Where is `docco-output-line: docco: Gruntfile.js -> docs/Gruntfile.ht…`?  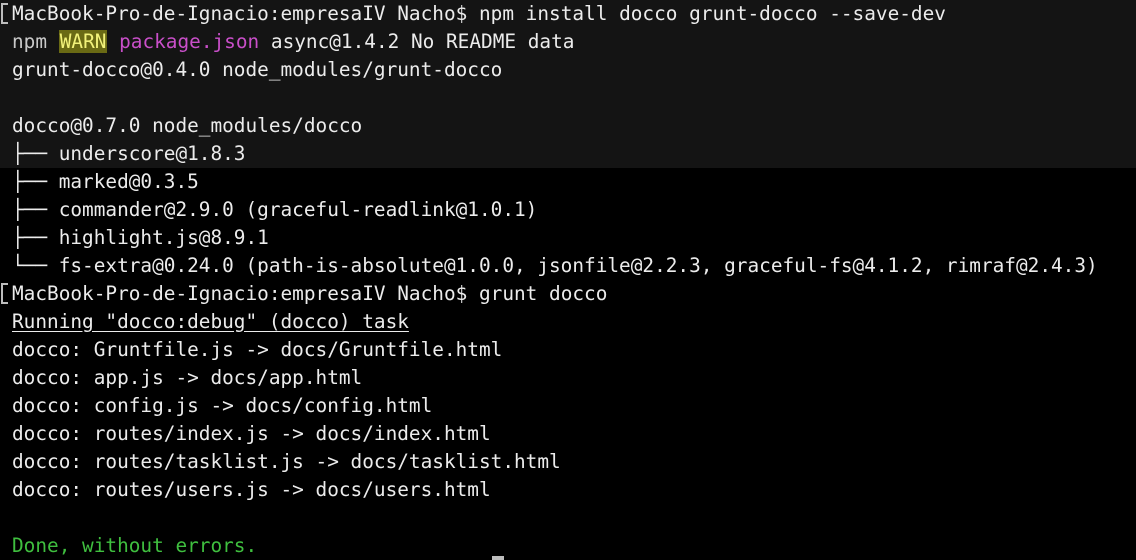 docco-output-line: docco: Gruntfile.js -> docs/Gruntfile.ht… is located at coordinates (568, 350).